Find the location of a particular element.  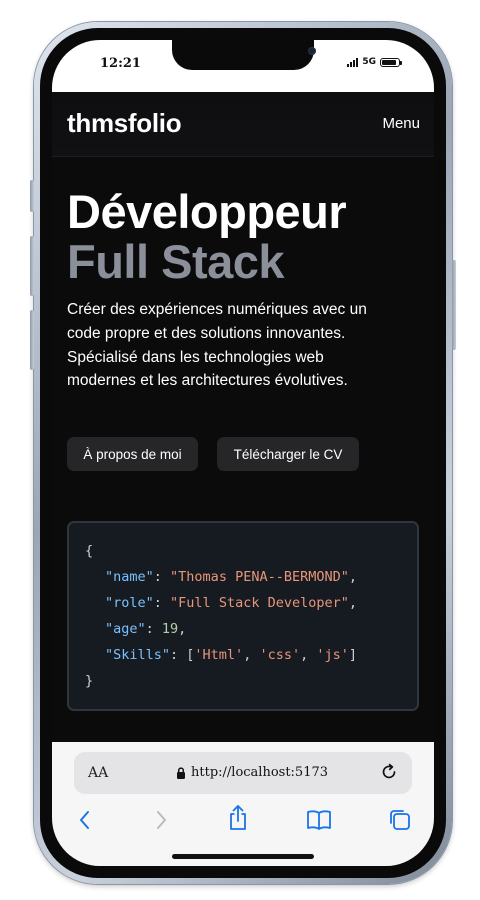

brand-logo: thmsfolio is located at coordinates (124, 123).